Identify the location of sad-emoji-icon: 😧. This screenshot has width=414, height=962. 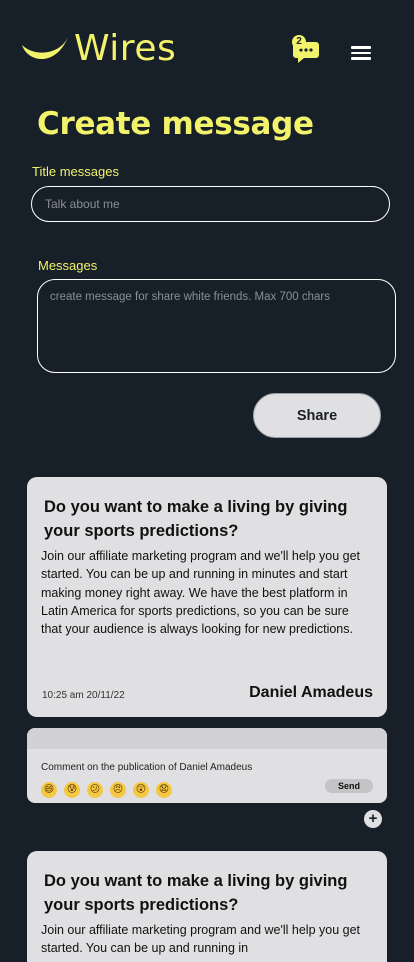
(164, 790).